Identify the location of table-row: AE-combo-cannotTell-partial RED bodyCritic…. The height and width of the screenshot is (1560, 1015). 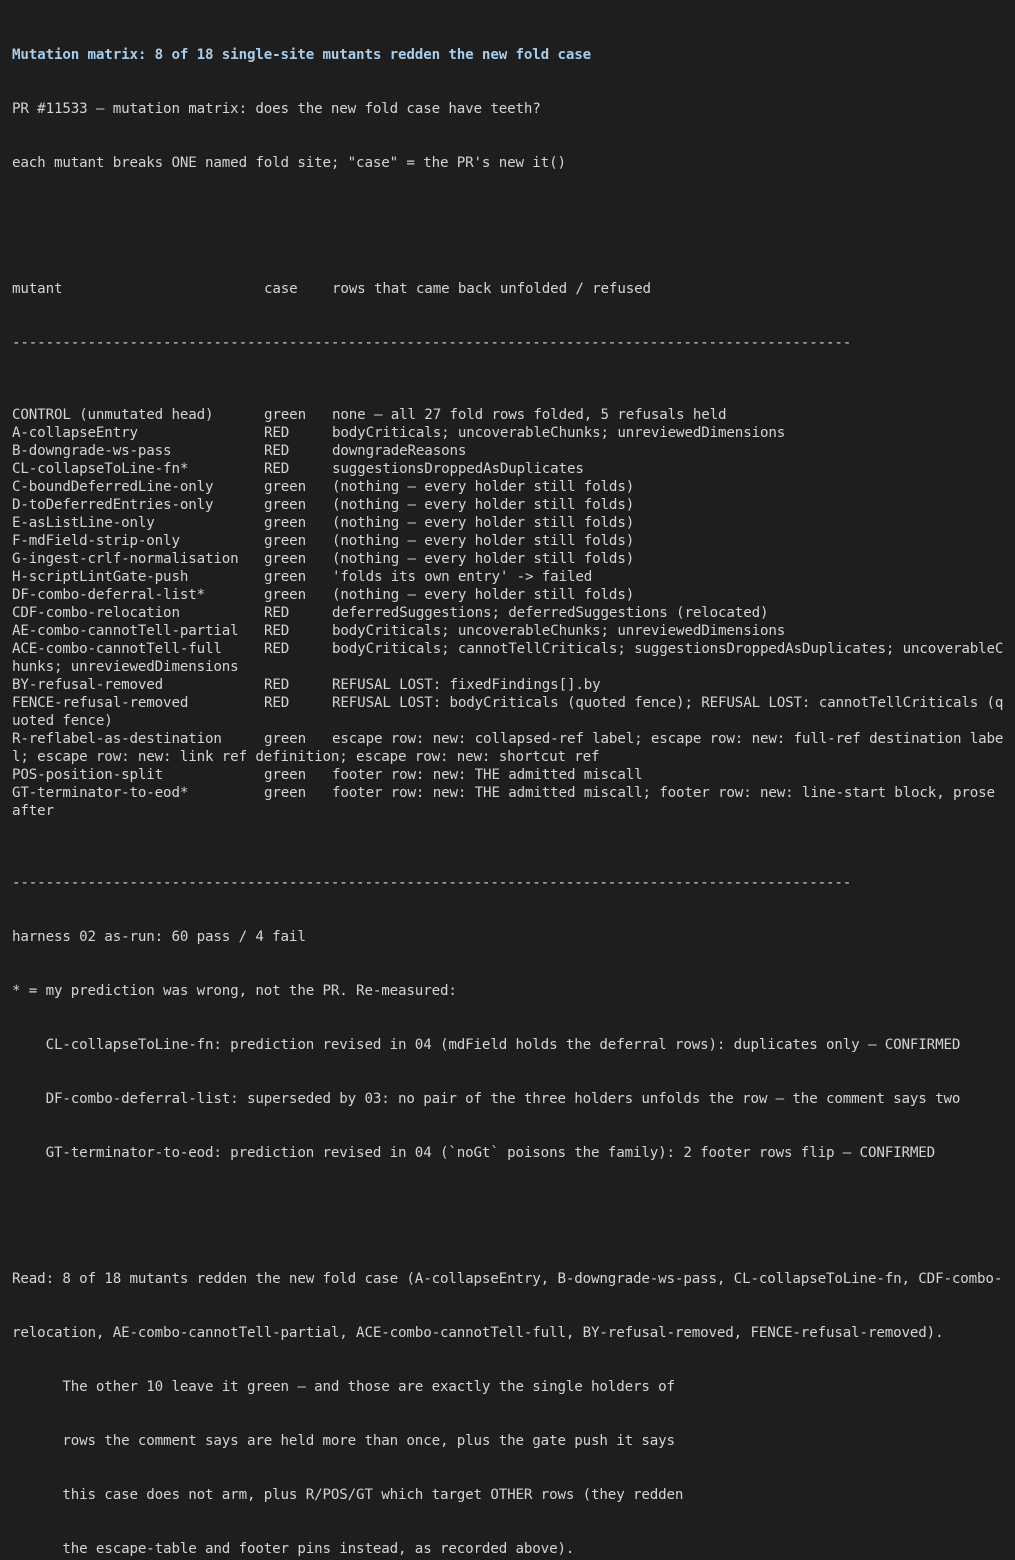
(507, 631).